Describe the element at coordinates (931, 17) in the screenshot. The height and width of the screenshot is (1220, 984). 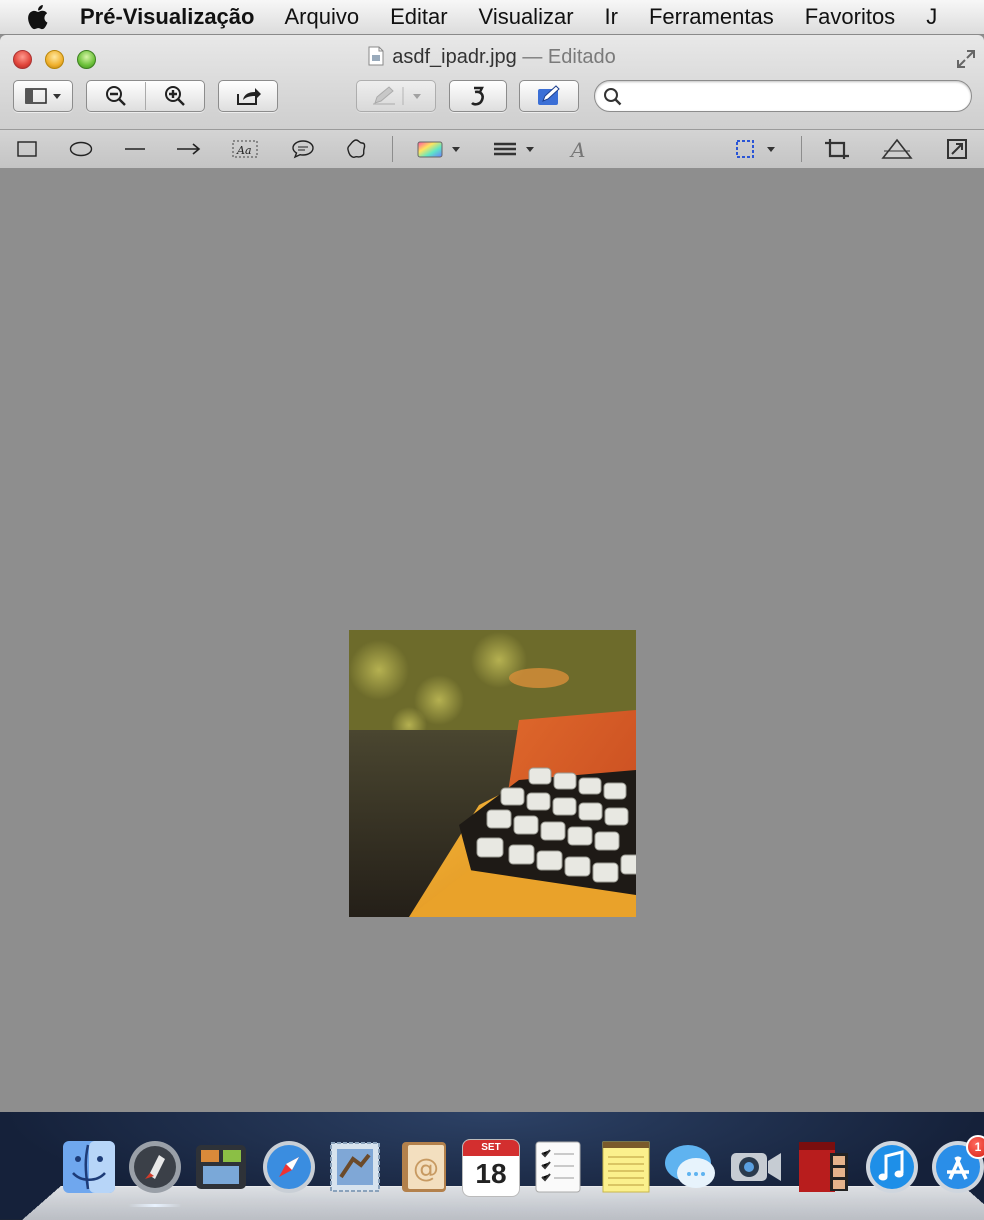
I see `menu-janela: J` at that location.